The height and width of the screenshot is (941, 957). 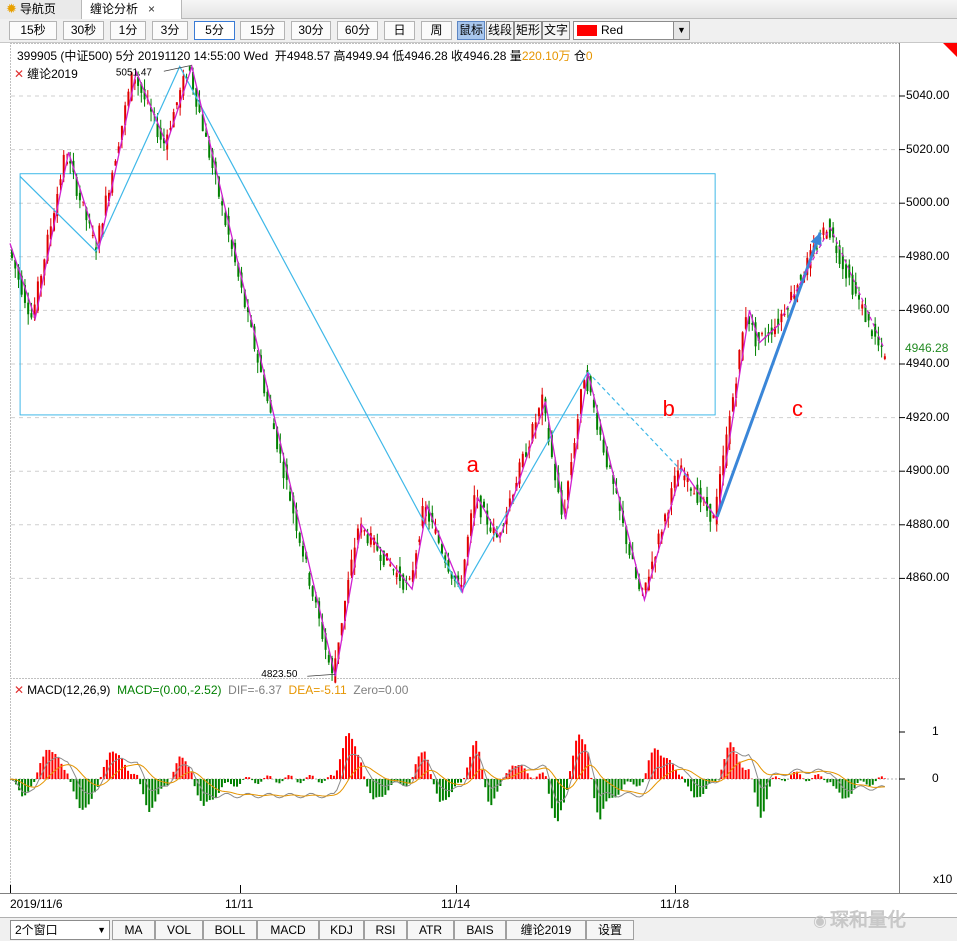 I want to click on period-button-5: 15分, so click(x=262, y=30).